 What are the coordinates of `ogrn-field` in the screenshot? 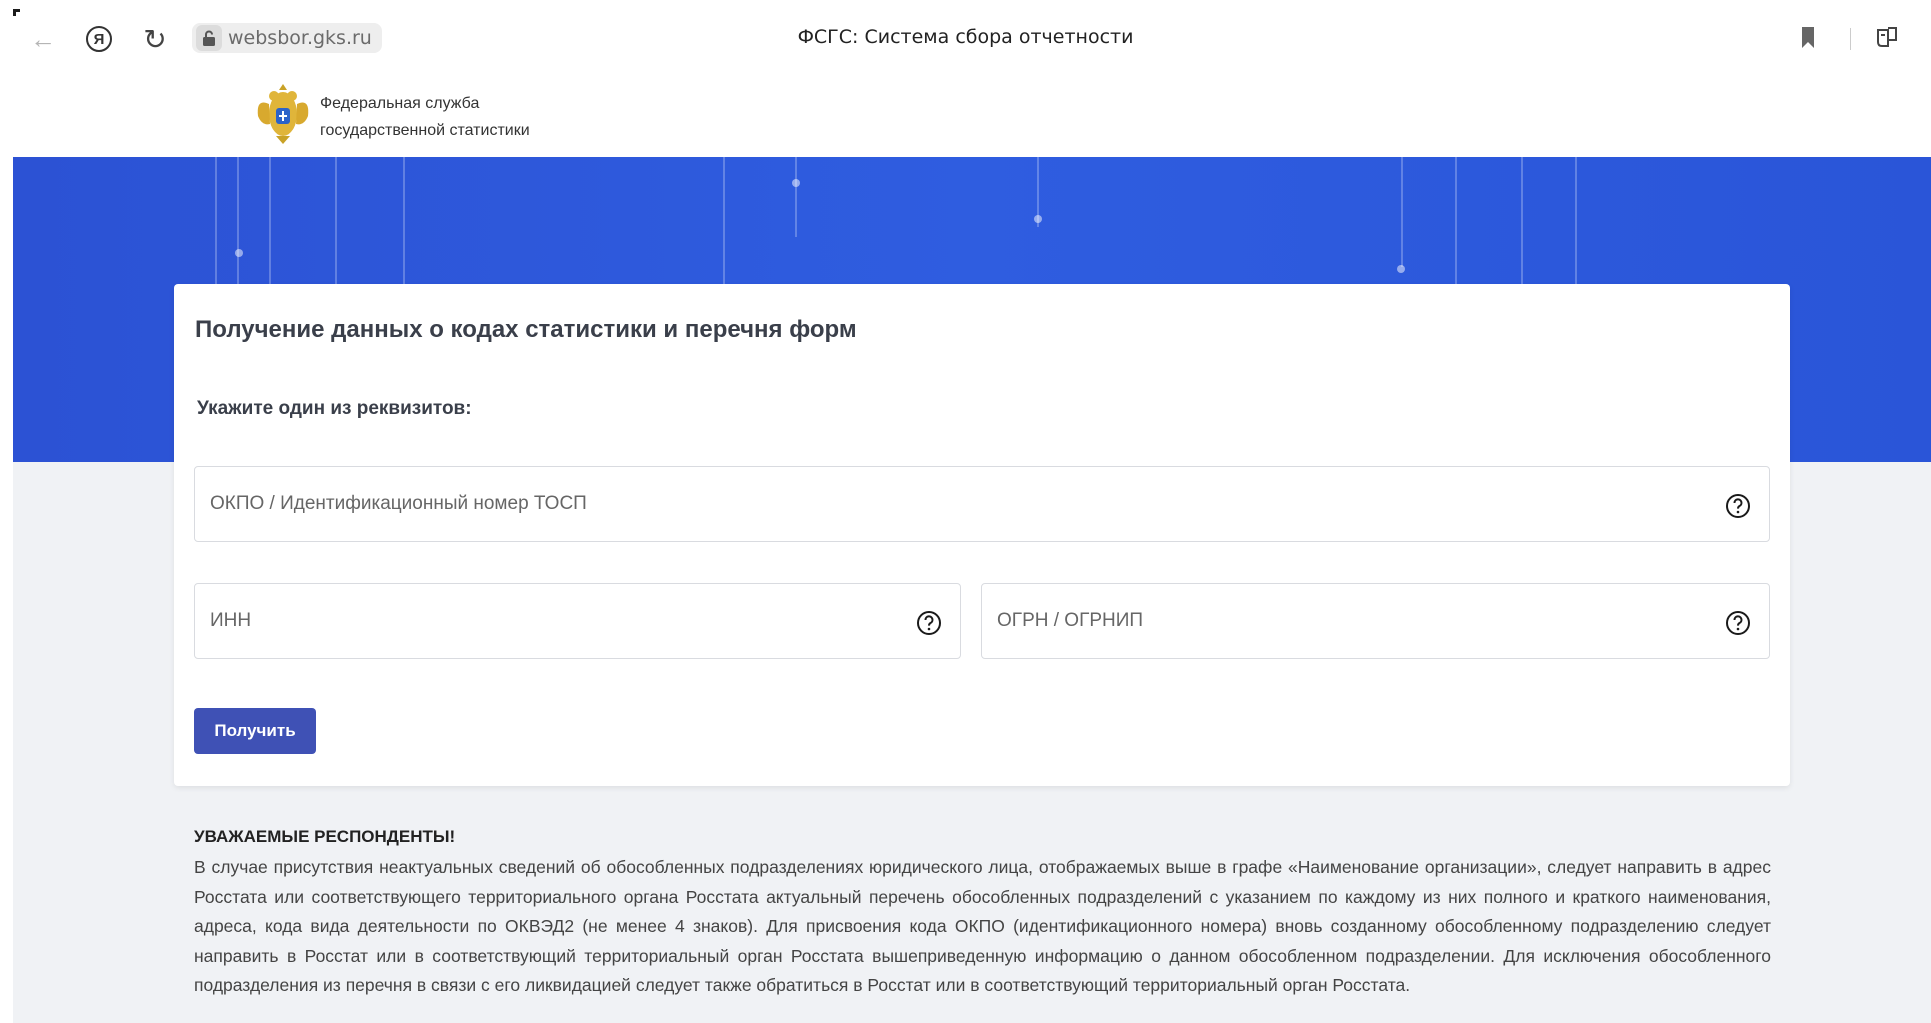 It's located at (1375, 621).